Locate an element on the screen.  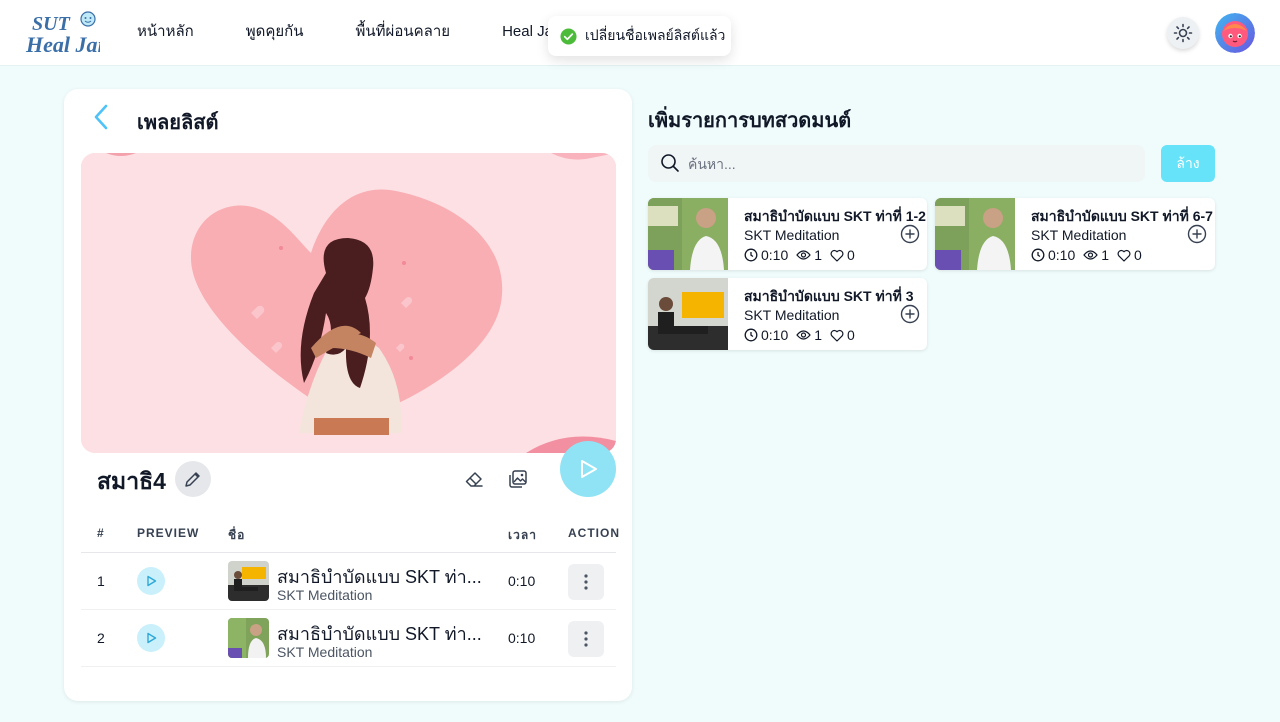
playlist-name: สมาธิ4 is located at coordinates (131, 481).